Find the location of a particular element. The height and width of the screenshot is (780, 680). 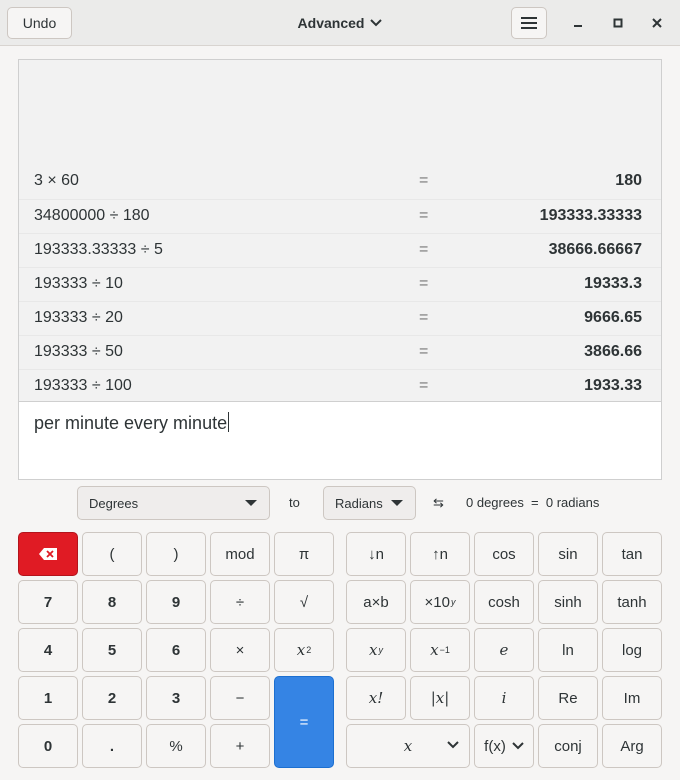

nine-button: 9 is located at coordinates (176, 602).